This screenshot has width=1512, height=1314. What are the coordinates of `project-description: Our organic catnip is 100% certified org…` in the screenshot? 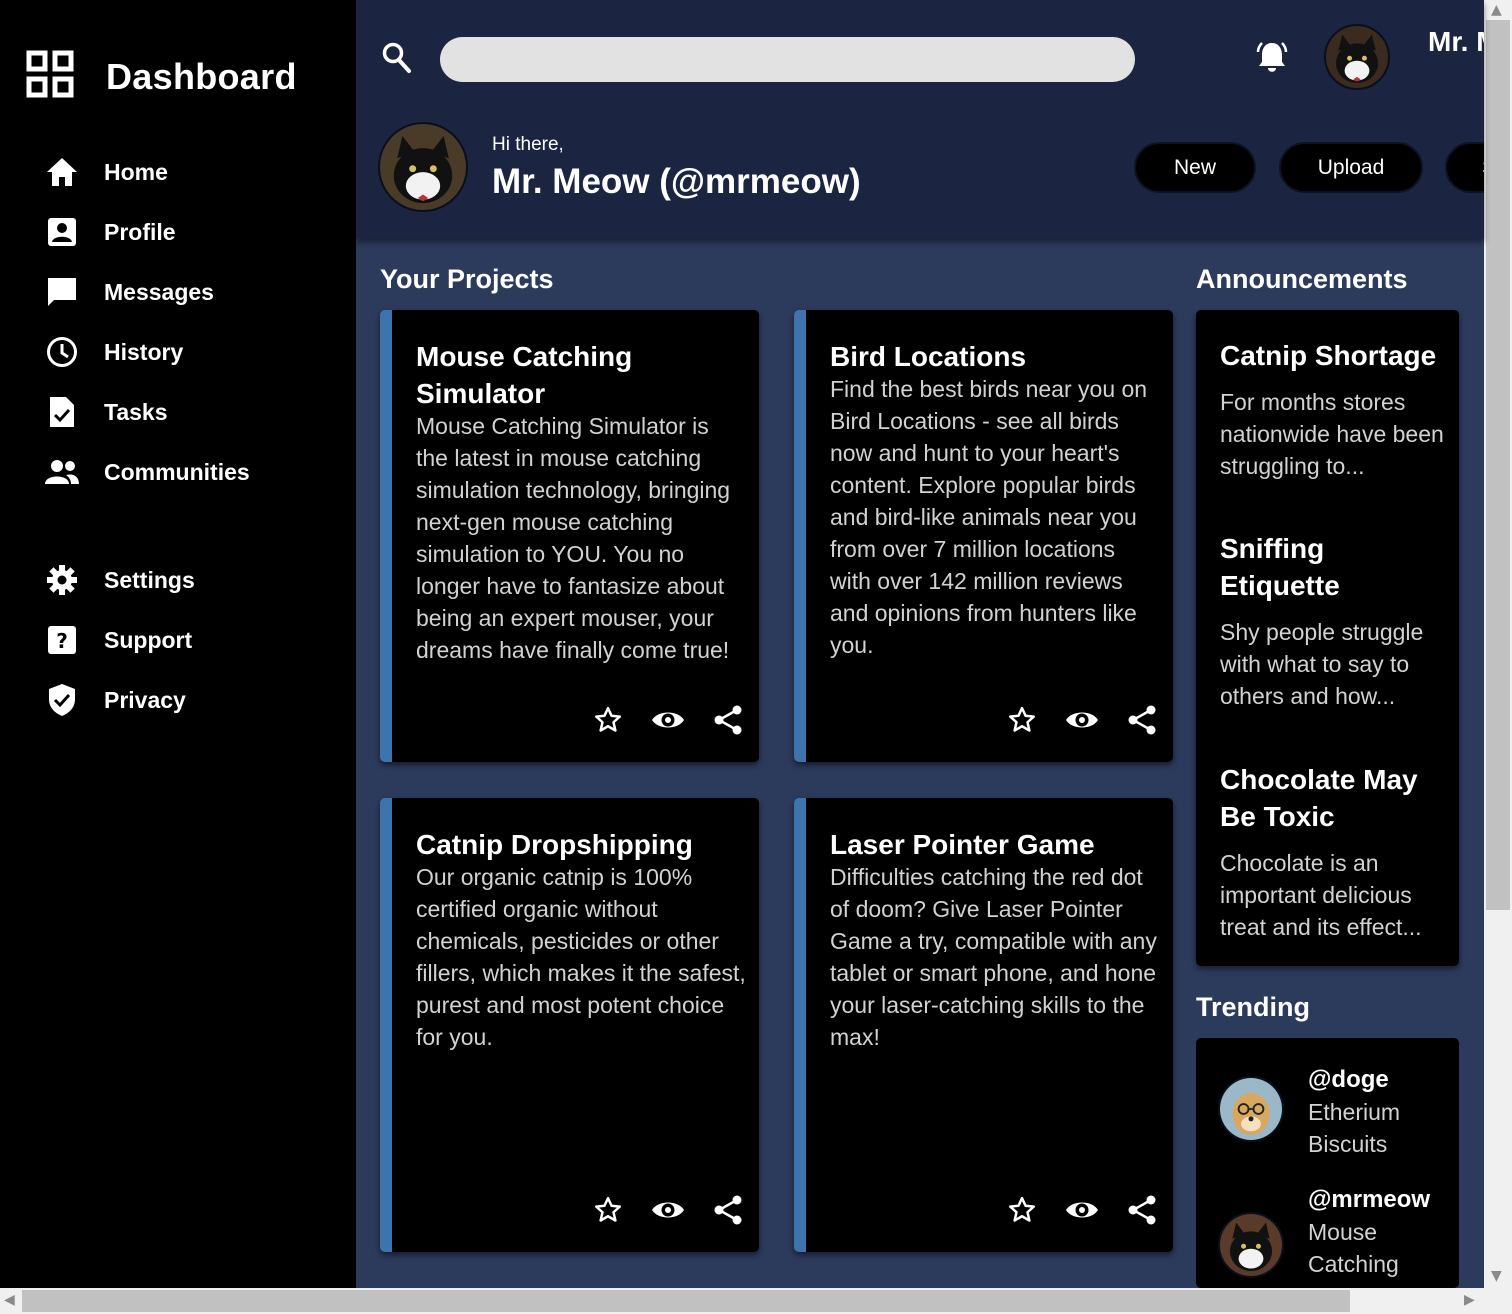 It's located at (581, 957).